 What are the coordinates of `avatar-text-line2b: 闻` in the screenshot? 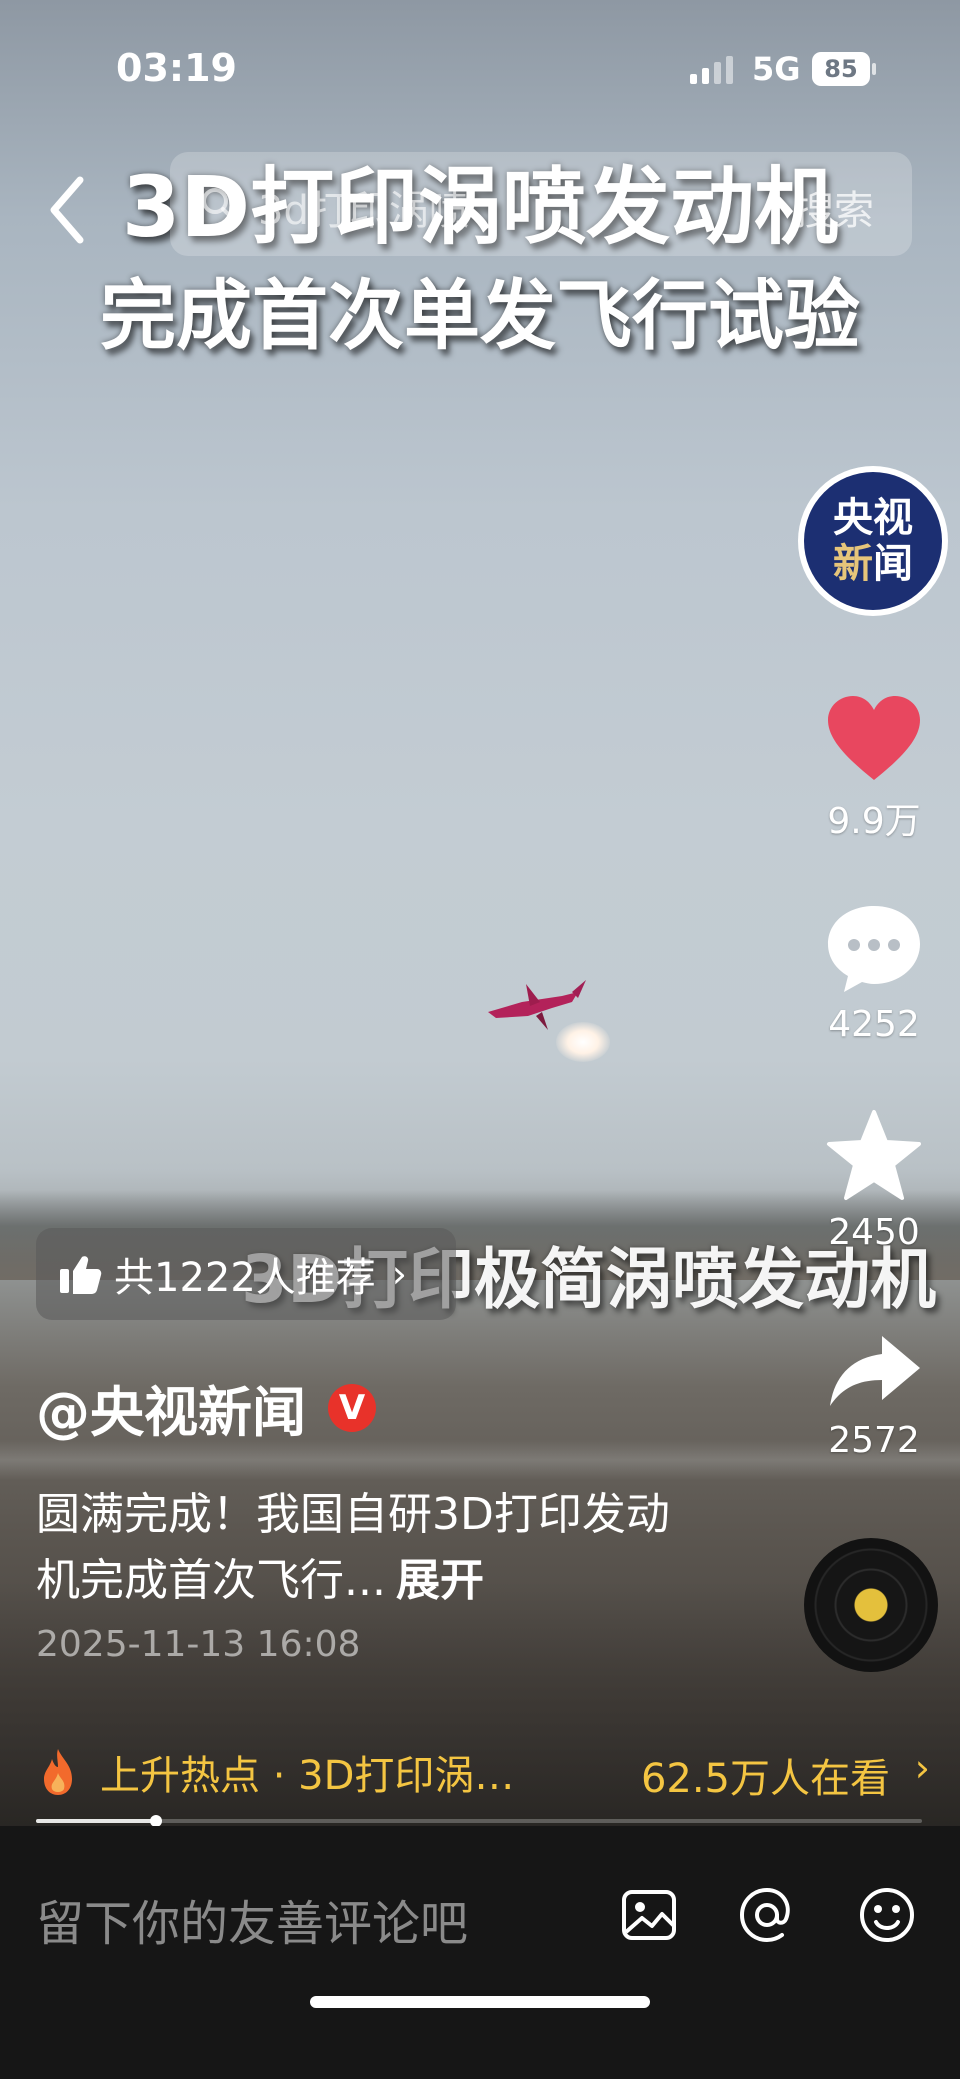 It's located at (893, 564).